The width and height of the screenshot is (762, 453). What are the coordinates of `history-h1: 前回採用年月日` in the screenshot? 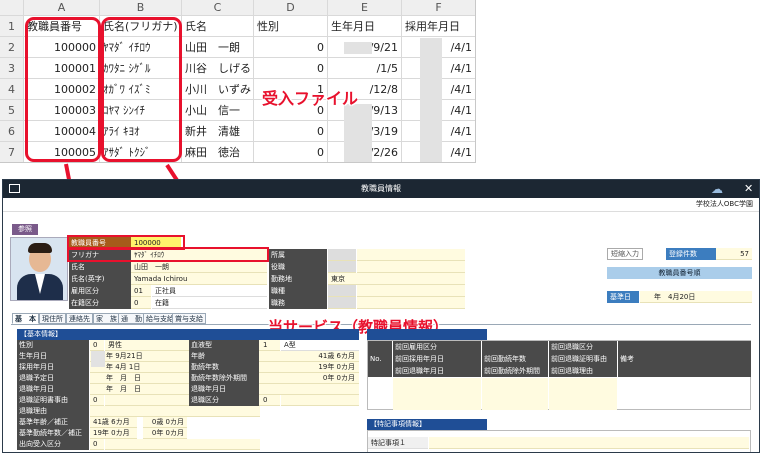 It's located at (437, 359).